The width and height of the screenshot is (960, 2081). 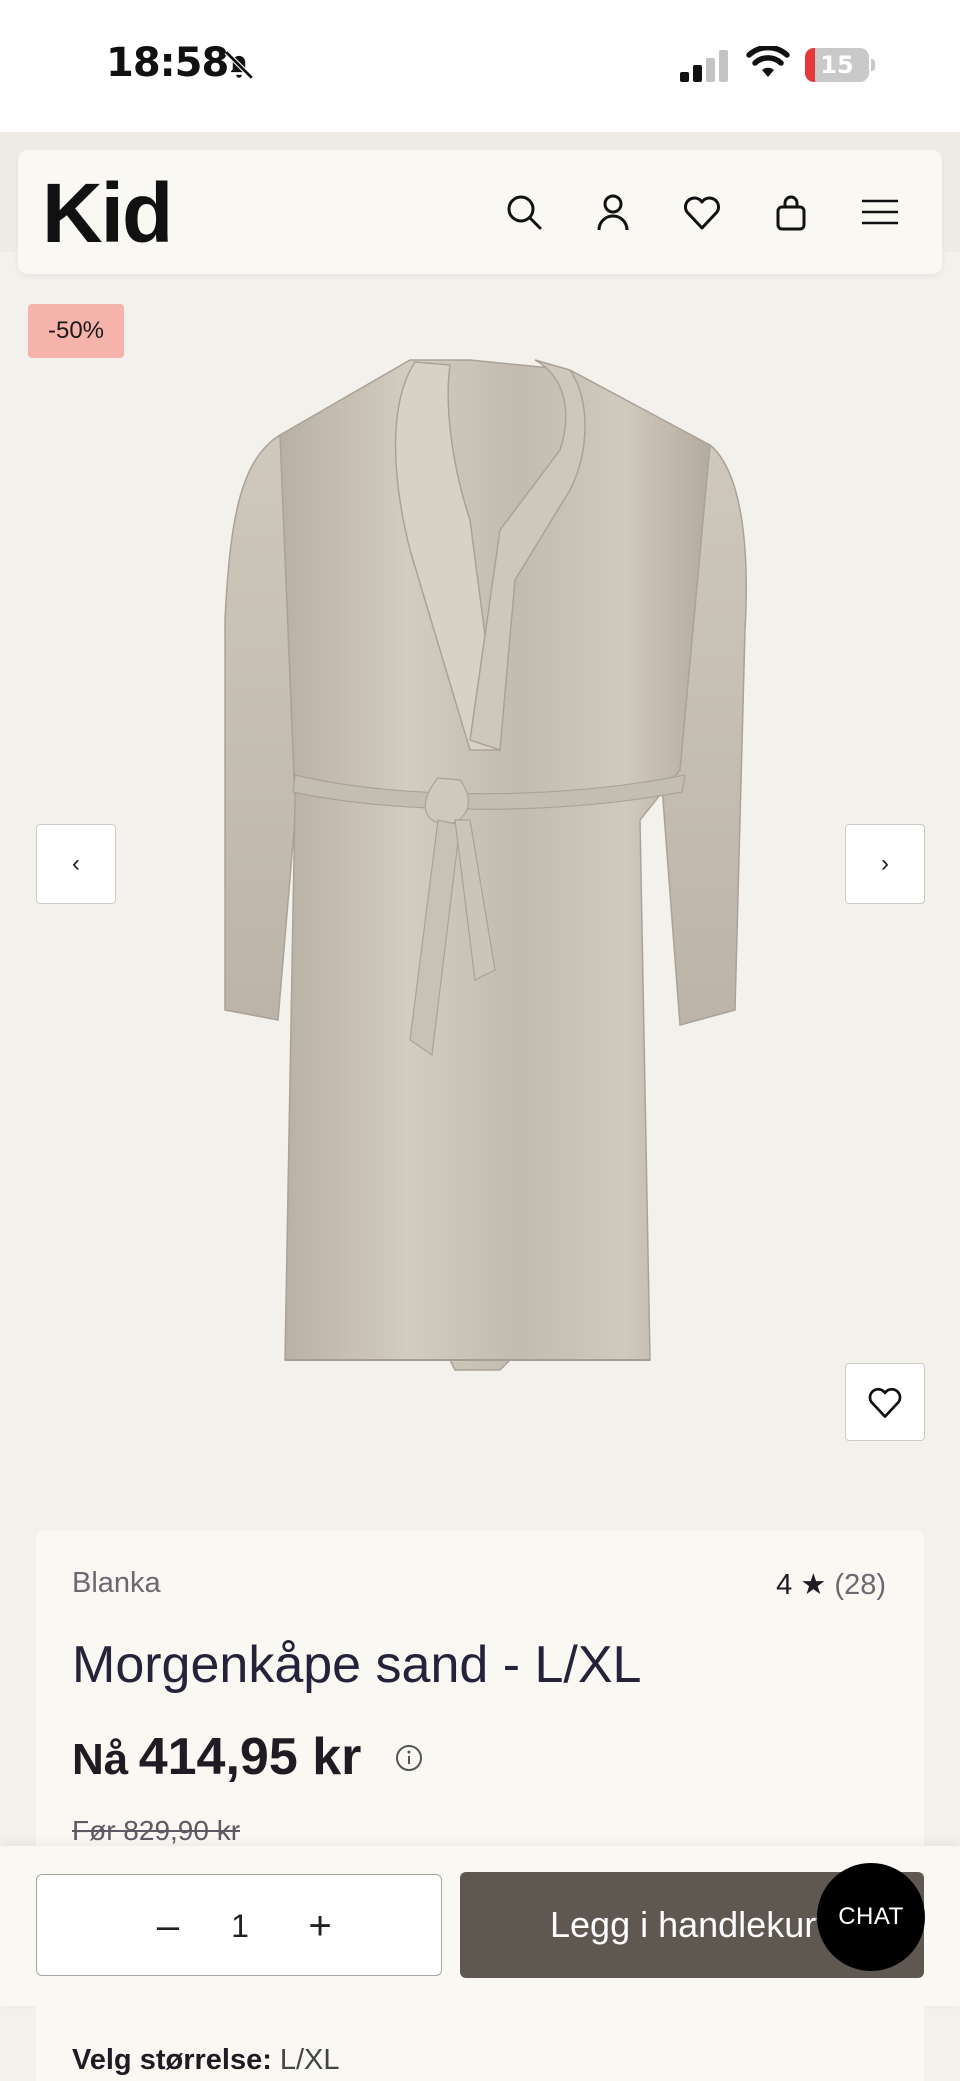 What do you see at coordinates (239, 65) in the screenshot?
I see `bell-off-icon` at bounding box center [239, 65].